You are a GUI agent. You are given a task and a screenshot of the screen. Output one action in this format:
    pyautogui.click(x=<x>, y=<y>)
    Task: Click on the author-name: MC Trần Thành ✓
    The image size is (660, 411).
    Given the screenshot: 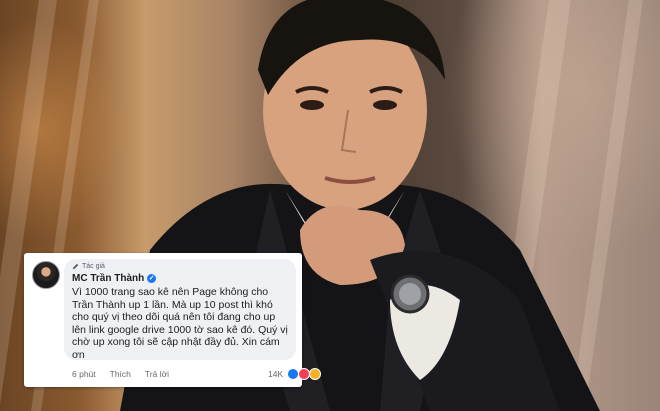 What is the action you would take?
    pyautogui.click(x=114, y=278)
    